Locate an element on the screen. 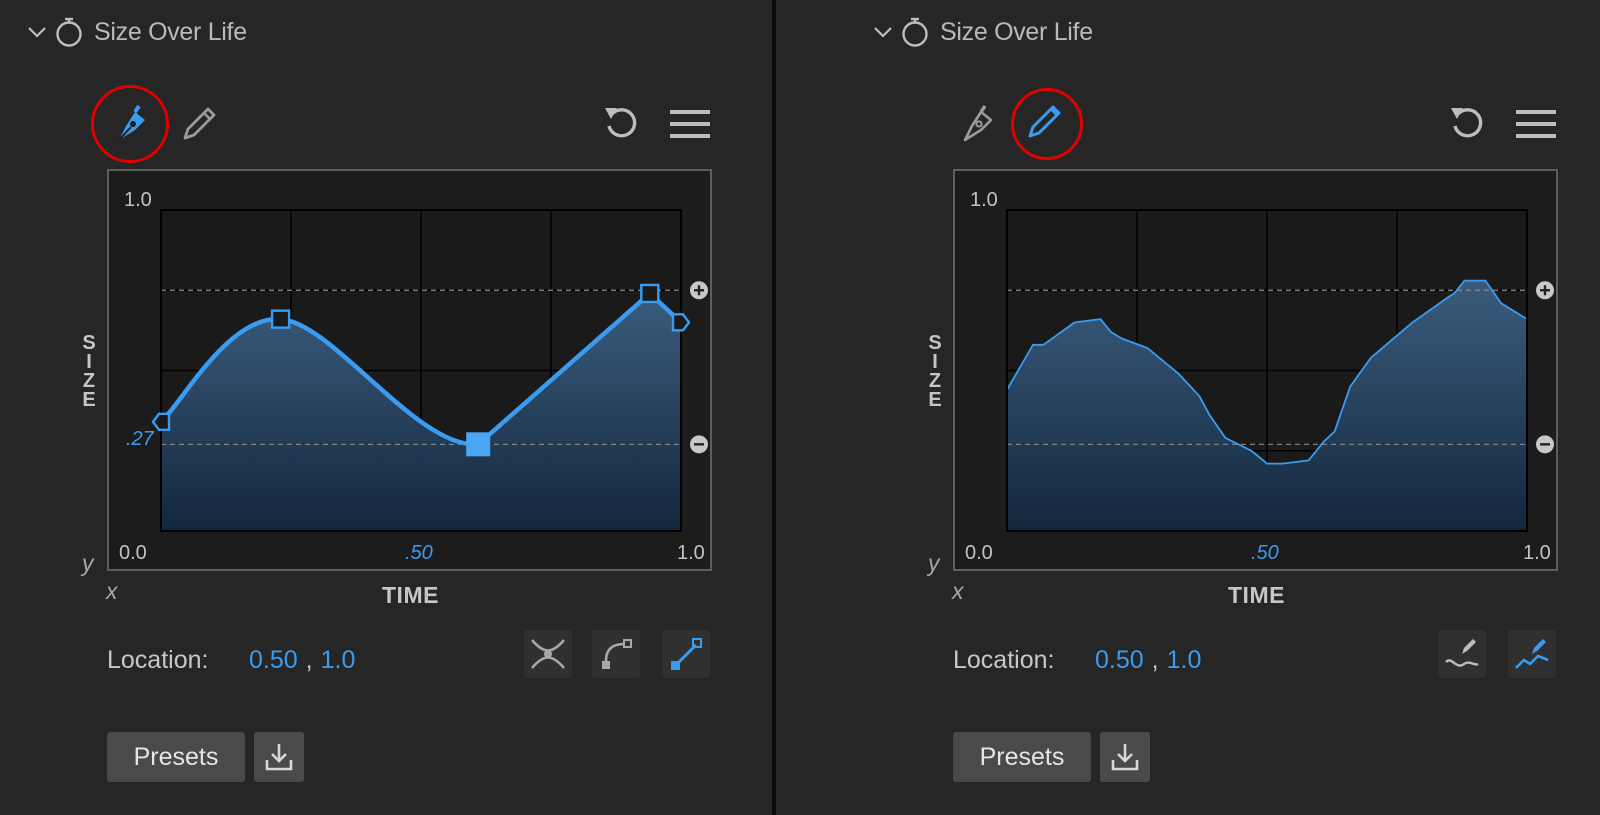  freehand-smooth-button is located at coordinates (1462, 654).